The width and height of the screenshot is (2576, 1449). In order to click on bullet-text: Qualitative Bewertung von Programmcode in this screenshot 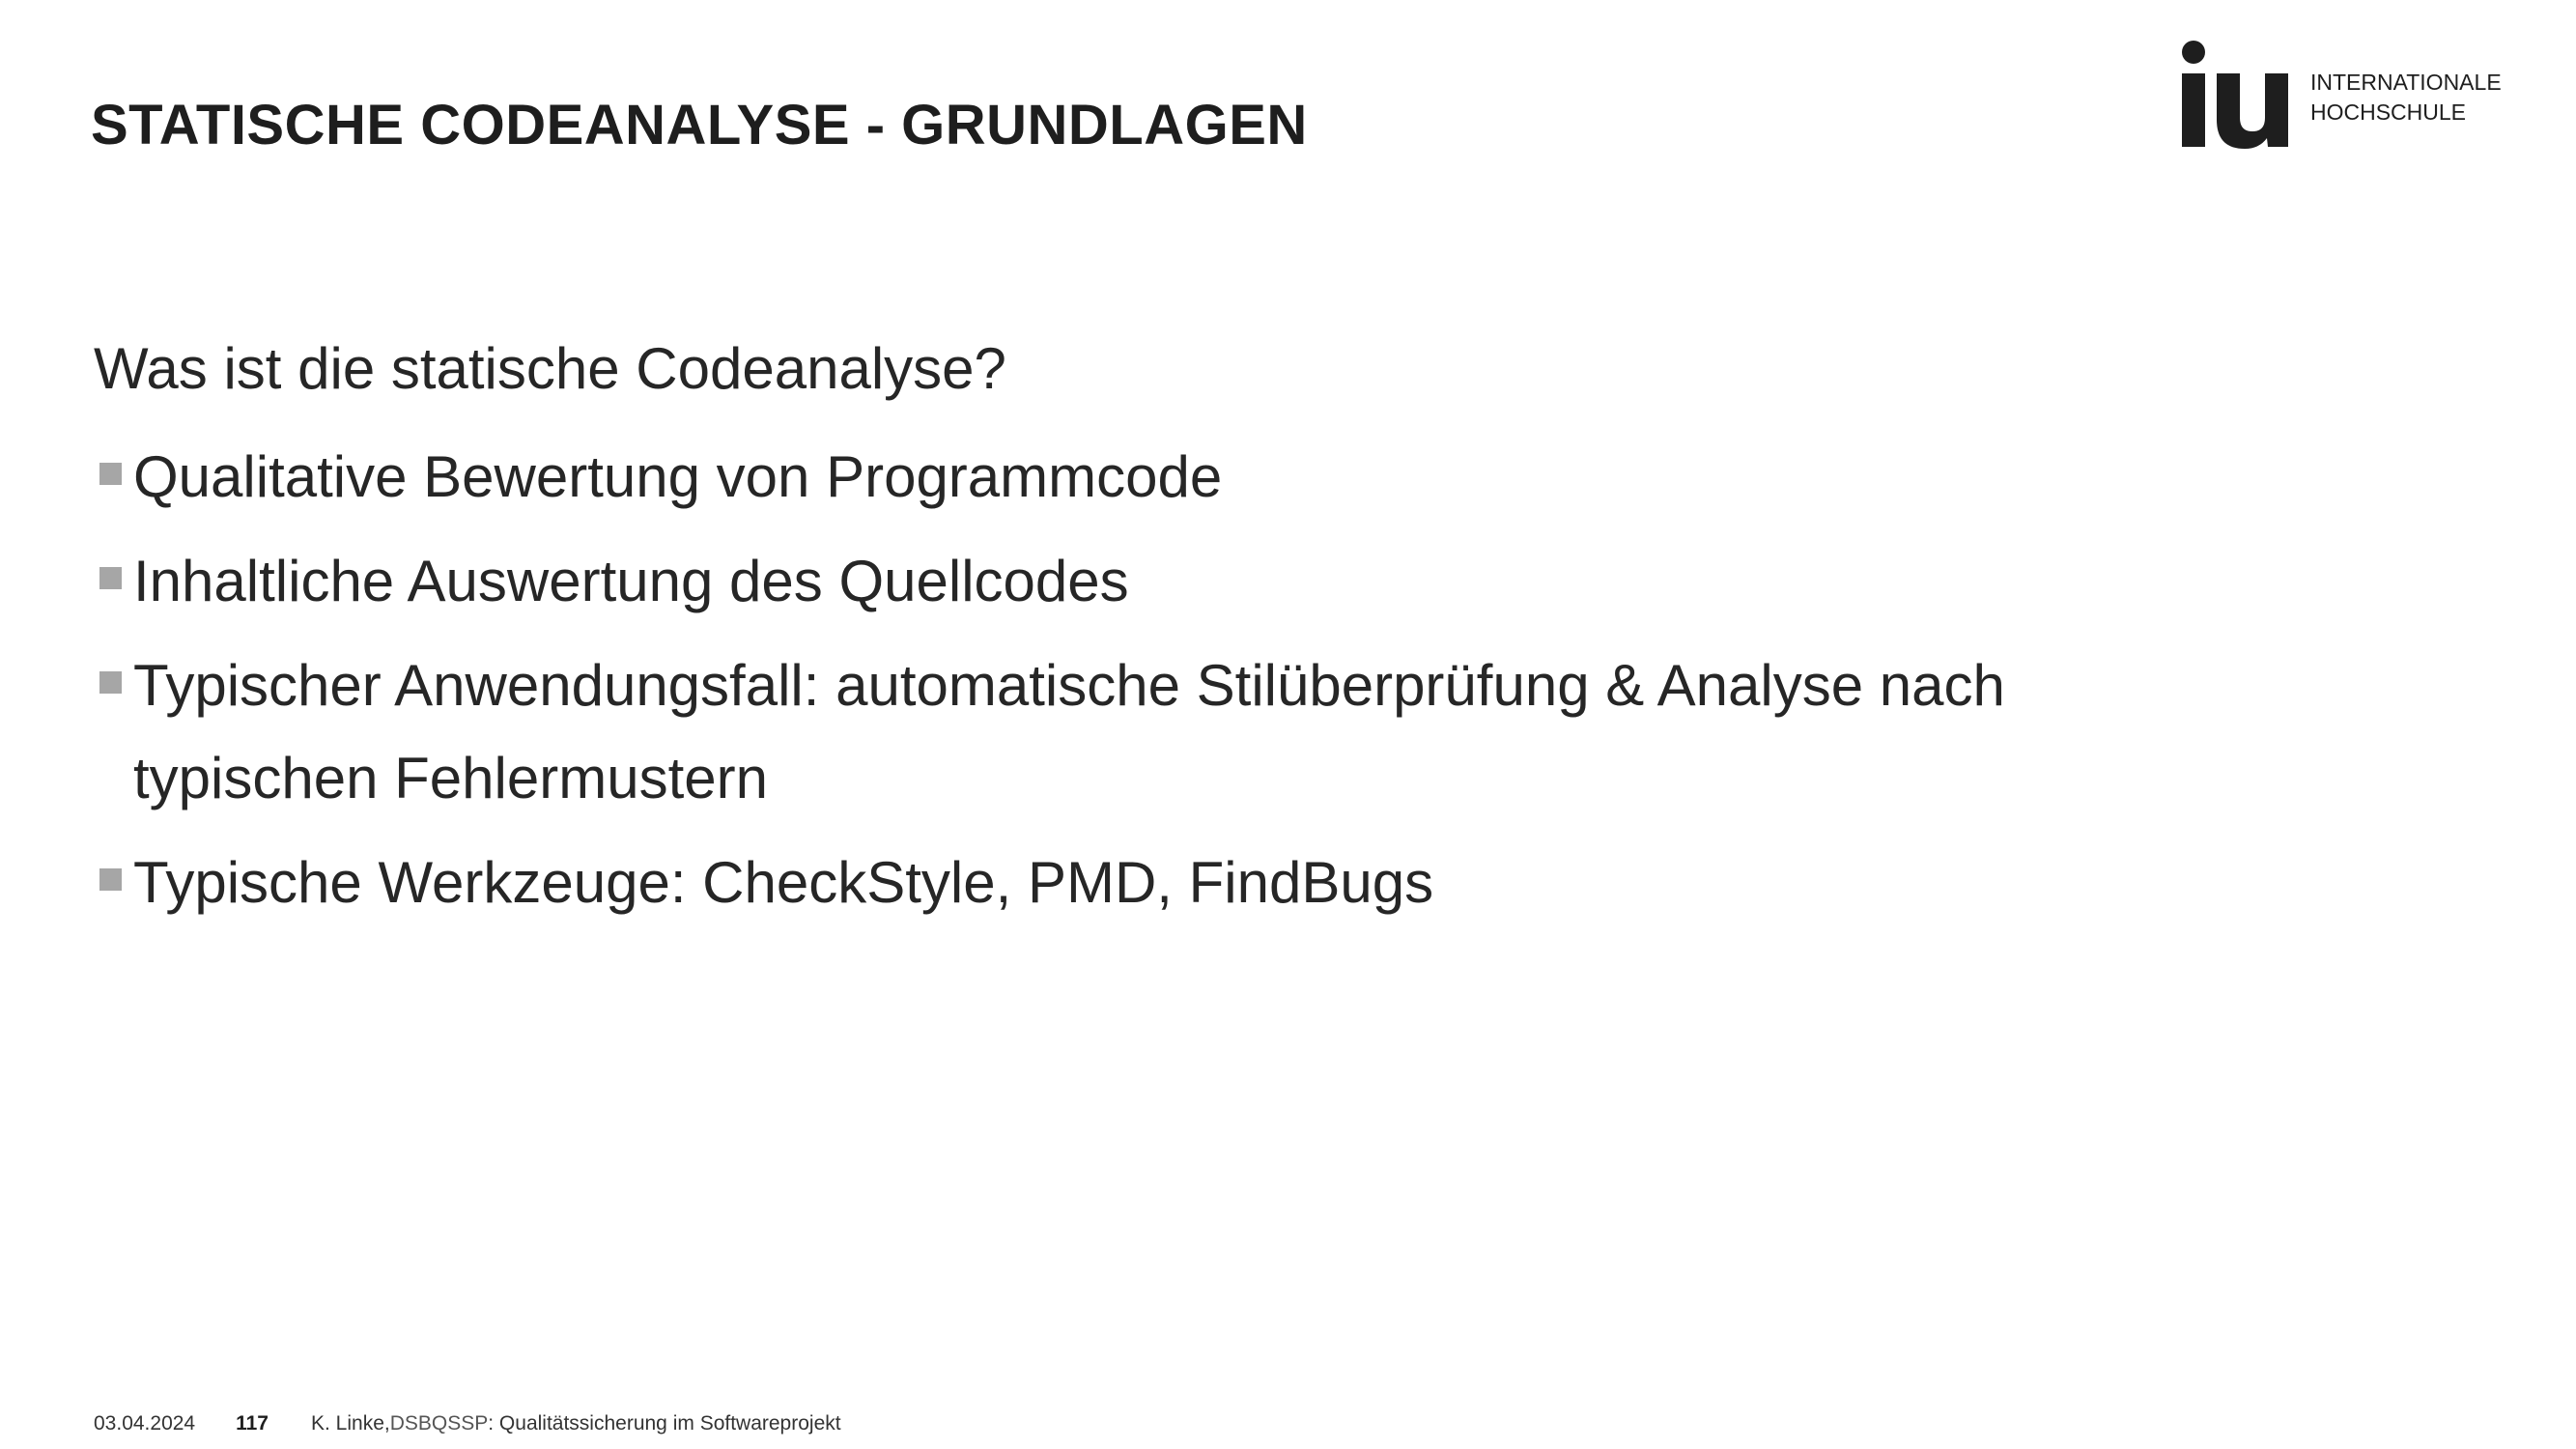, I will do `click(678, 476)`.